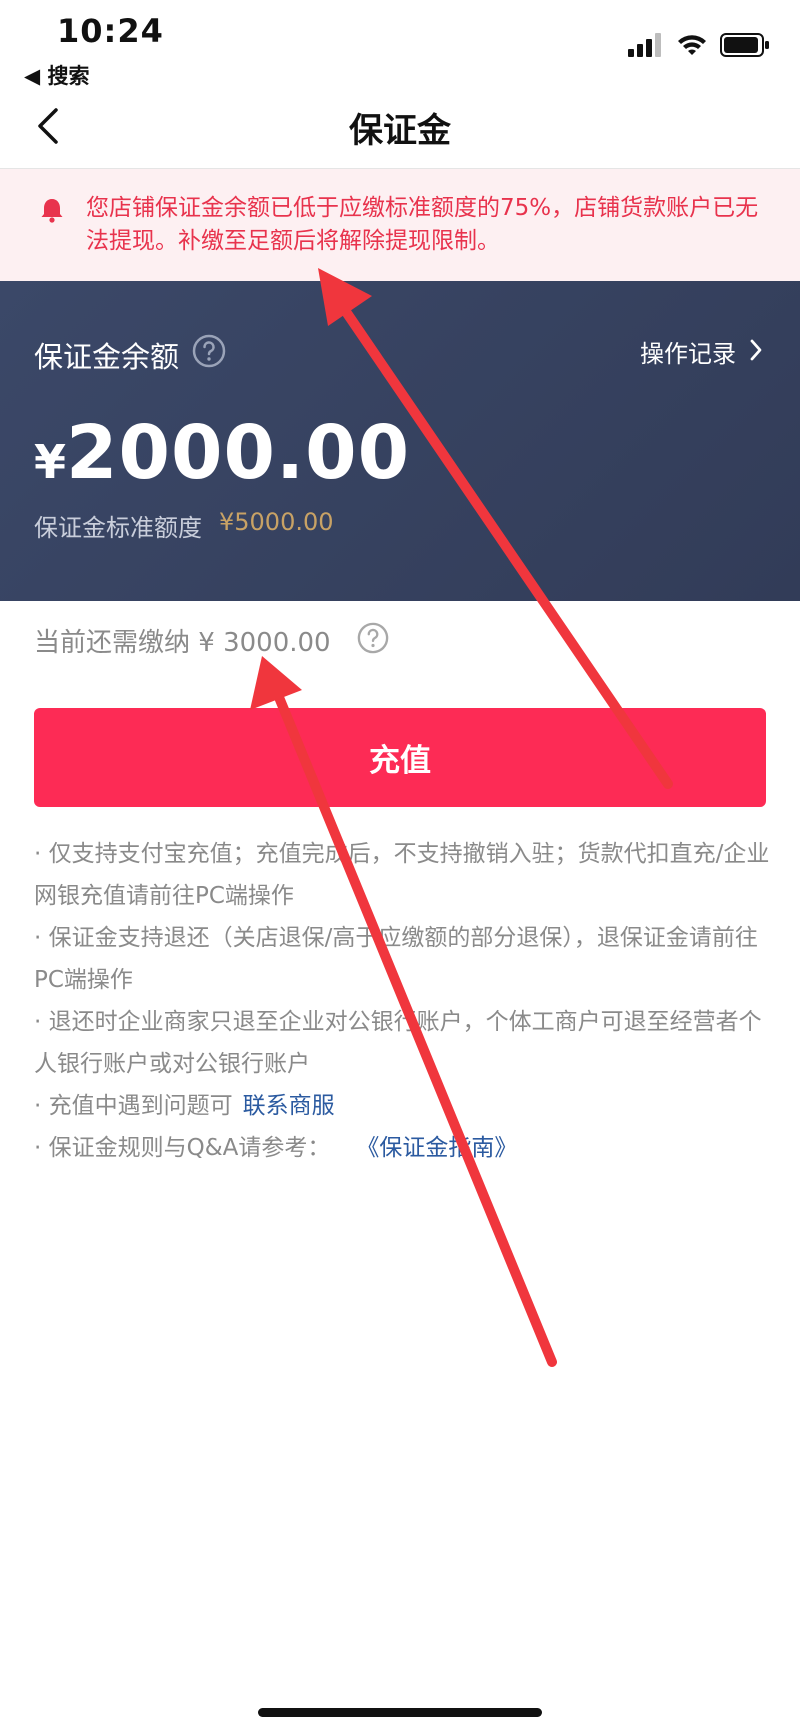  What do you see at coordinates (400, 1712) in the screenshot?
I see `home-indicator` at bounding box center [400, 1712].